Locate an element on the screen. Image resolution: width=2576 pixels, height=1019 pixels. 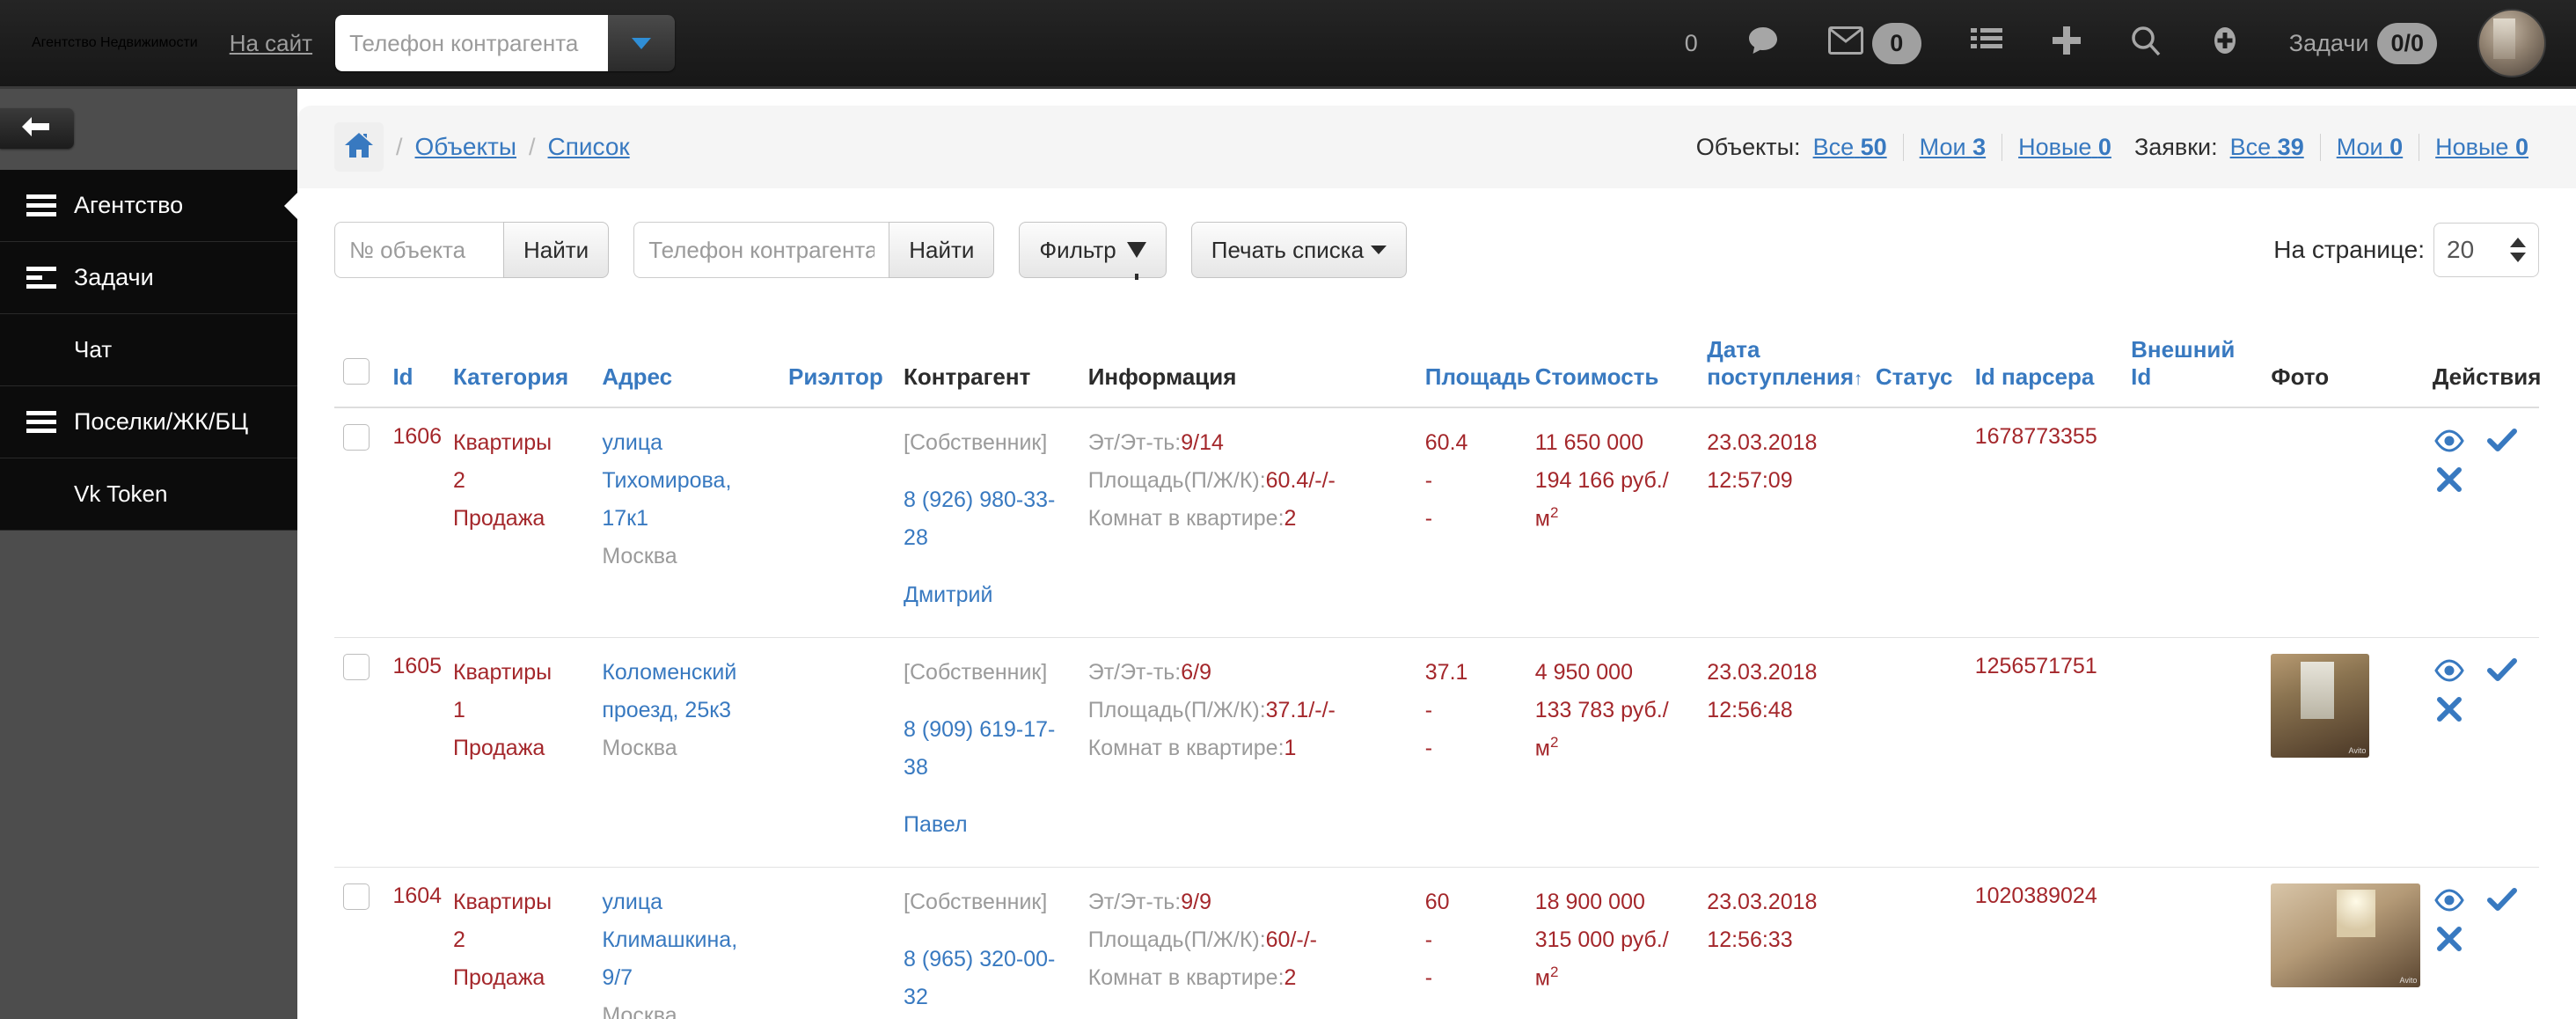
cell-address: улица Тихомирова, 17к1 Москва is located at coordinates (686, 522).